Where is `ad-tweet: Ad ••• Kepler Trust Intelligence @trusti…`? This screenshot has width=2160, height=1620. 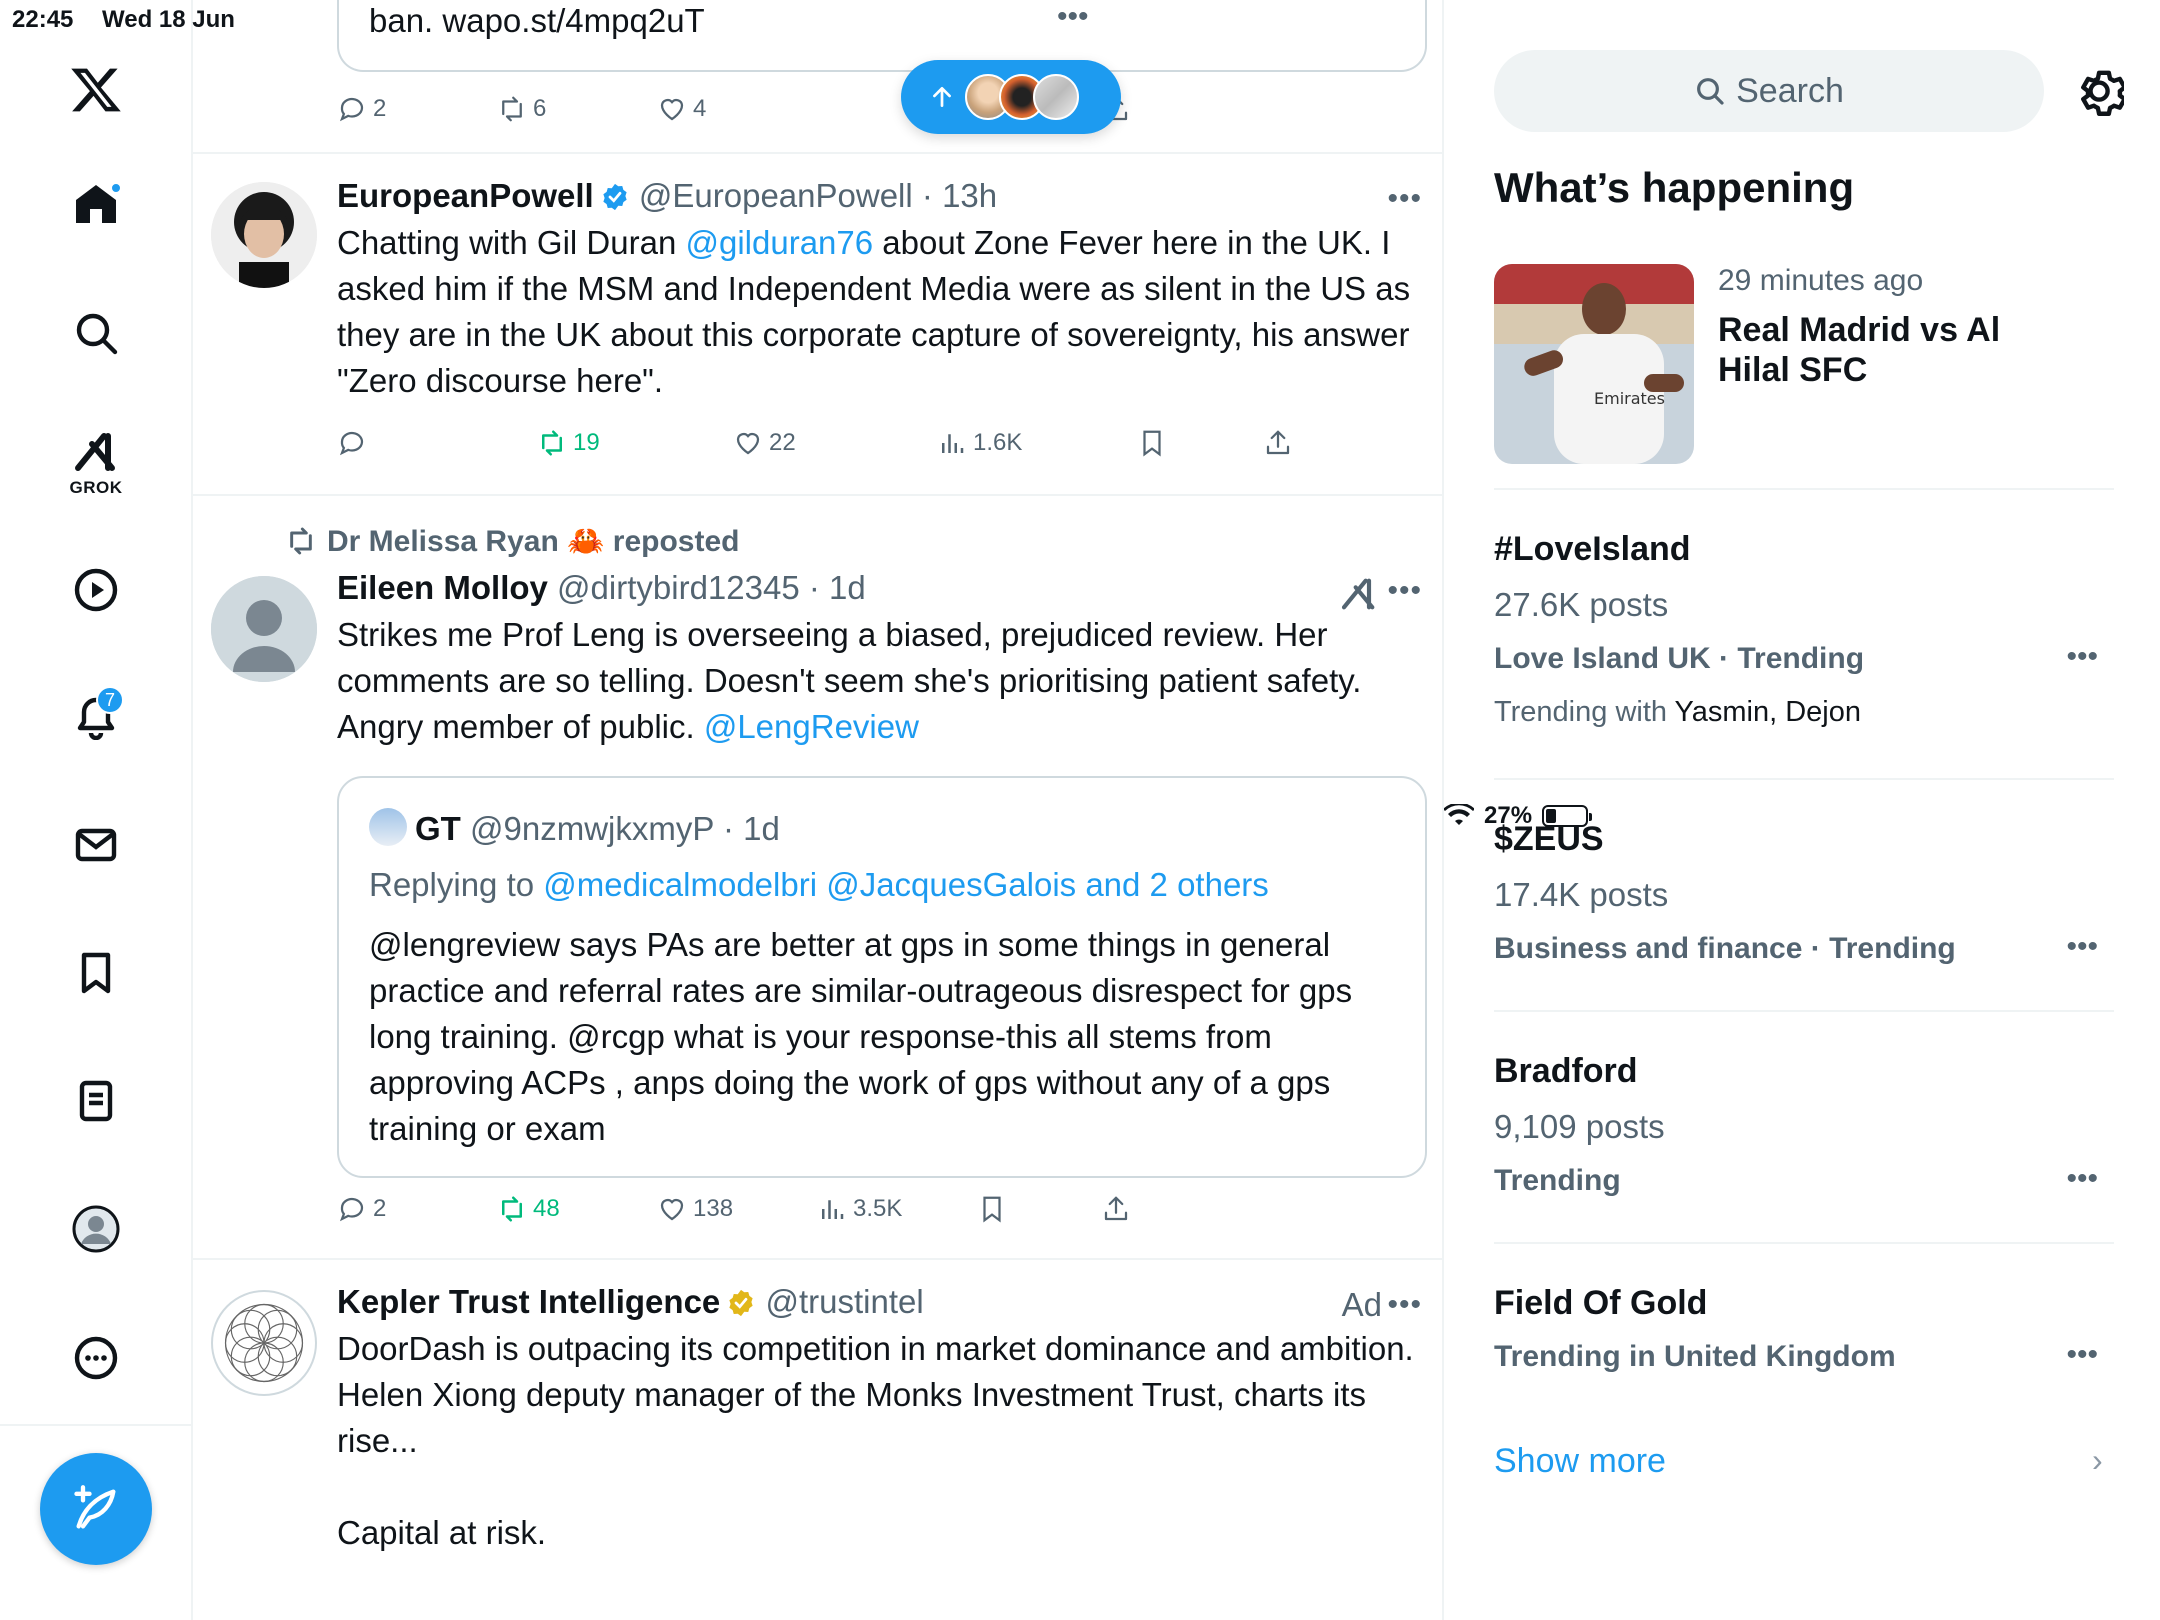 ad-tweet: Ad ••• Kepler Trust Intelligence @trusti… is located at coordinates (817, 1440).